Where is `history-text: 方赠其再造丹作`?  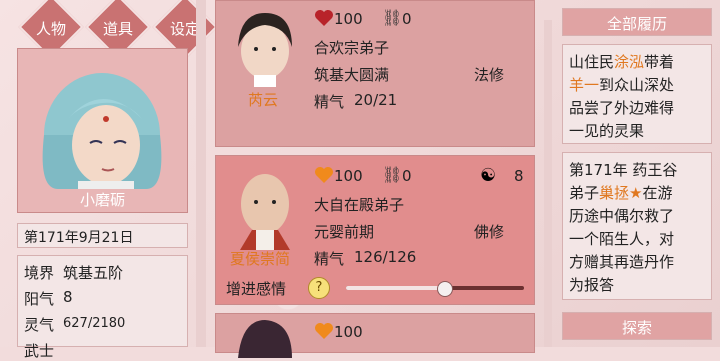
history-text: 方赠其再造丹作 is located at coordinates (622, 262).